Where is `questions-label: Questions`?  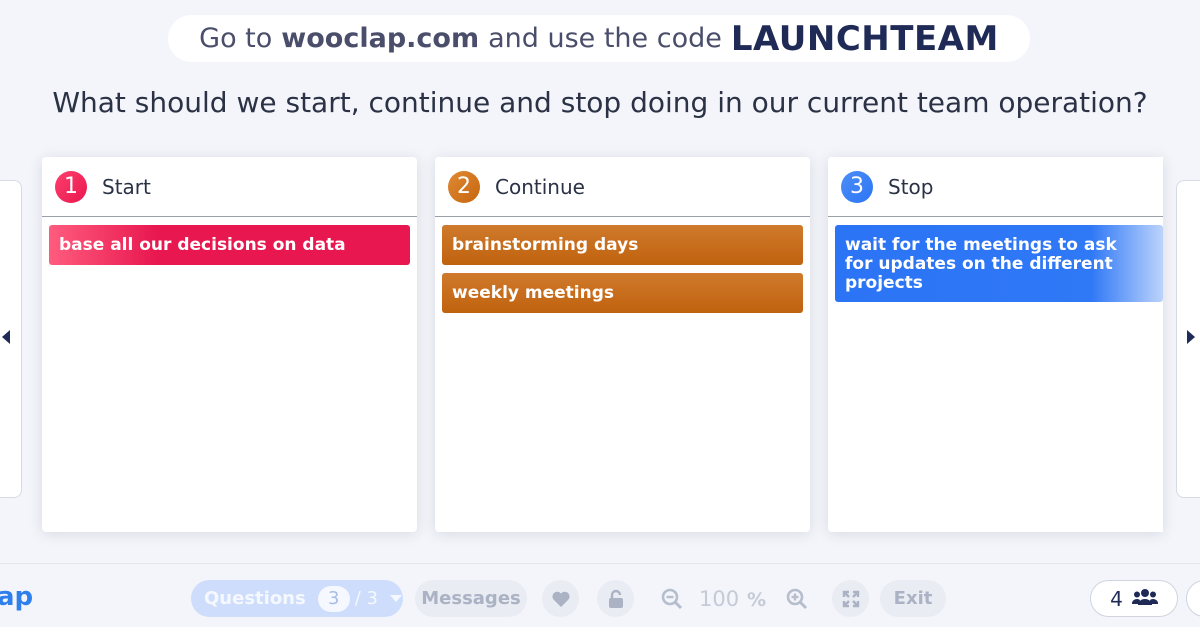 questions-label: Questions is located at coordinates (255, 598).